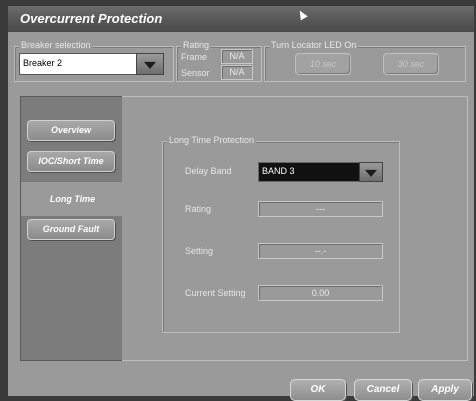 The height and width of the screenshot is (401, 476). I want to click on locator-30sec-button: 30 sec, so click(411, 64).